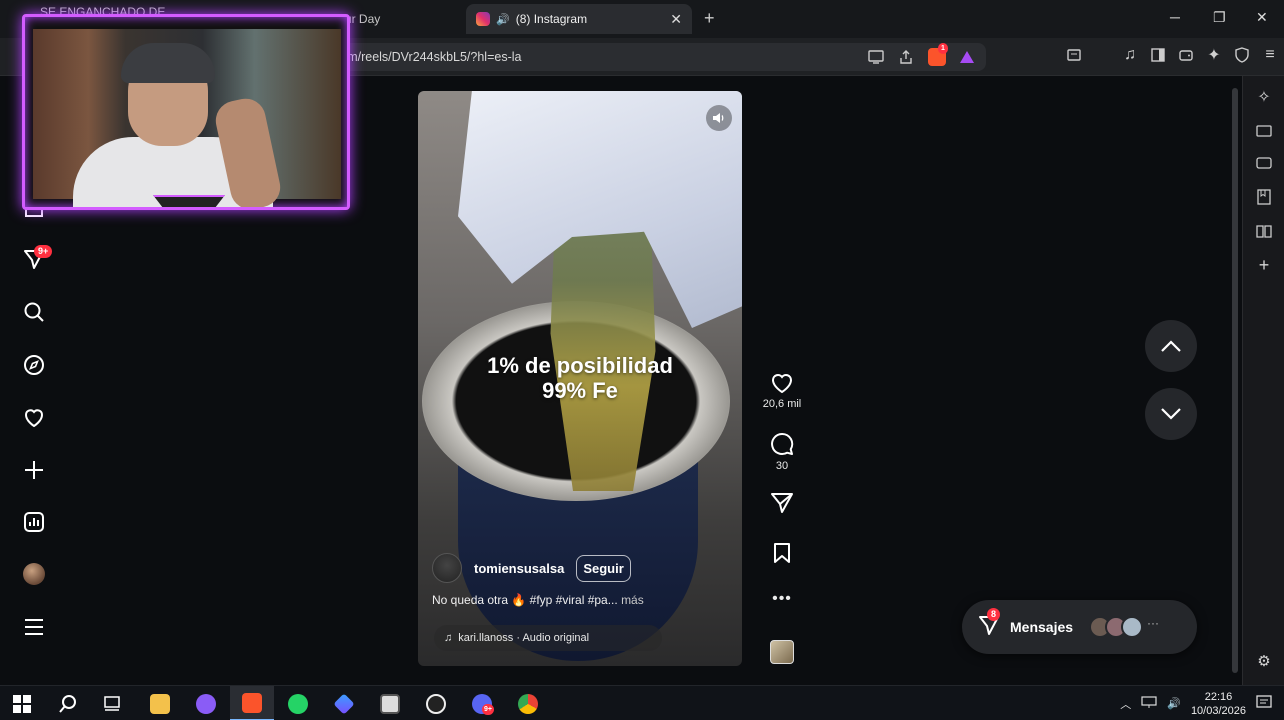 The width and height of the screenshot is (1284, 720). Describe the element at coordinates (967, 57) in the screenshot. I see `brave-rewards-icon` at that location.